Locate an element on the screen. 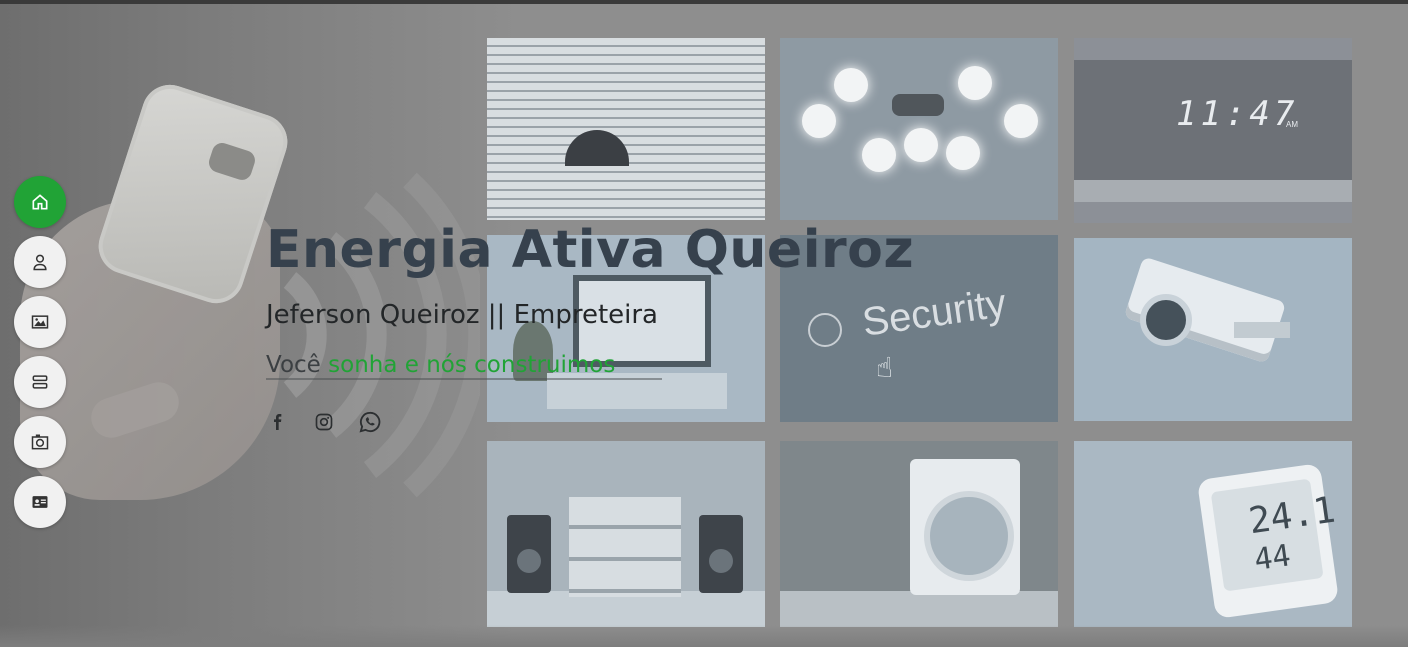 This screenshot has height=647, width=1408. nav-item-services is located at coordinates (40, 382).